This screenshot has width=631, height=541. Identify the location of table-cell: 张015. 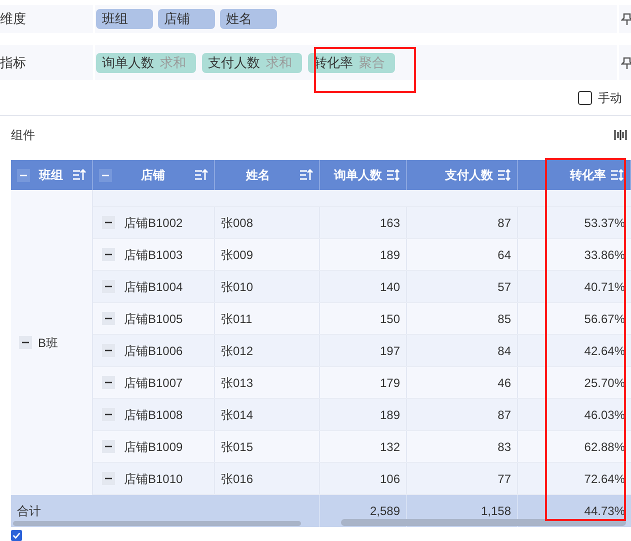
(267, 446).